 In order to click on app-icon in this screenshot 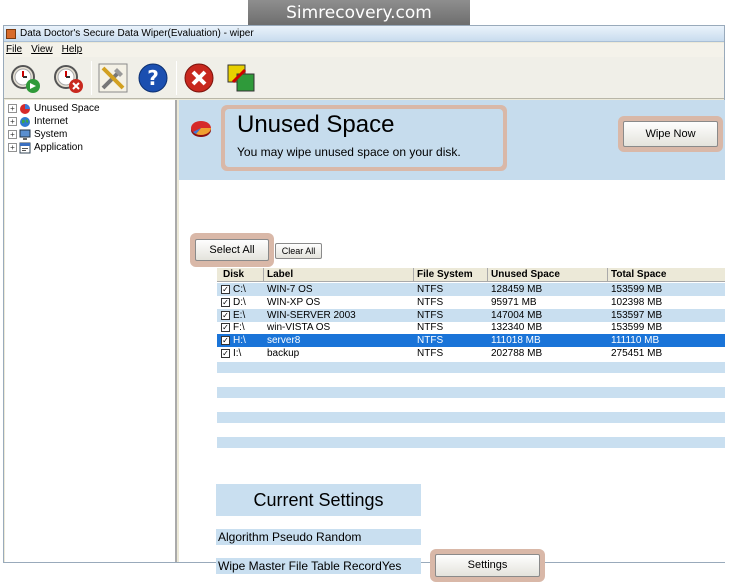, I will do `click(11, 33)`.